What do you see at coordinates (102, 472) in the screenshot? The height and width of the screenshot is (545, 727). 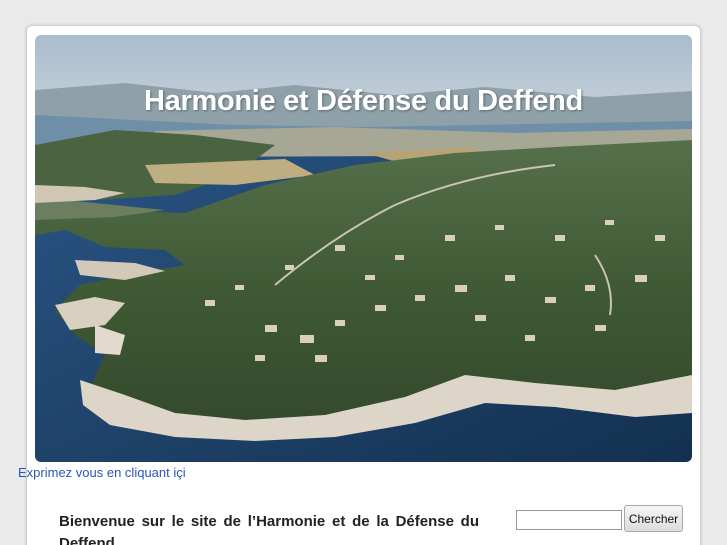 I see `express-opinion-link: Exprimez vous en cliquant içi` at bounding box center [102, 472].